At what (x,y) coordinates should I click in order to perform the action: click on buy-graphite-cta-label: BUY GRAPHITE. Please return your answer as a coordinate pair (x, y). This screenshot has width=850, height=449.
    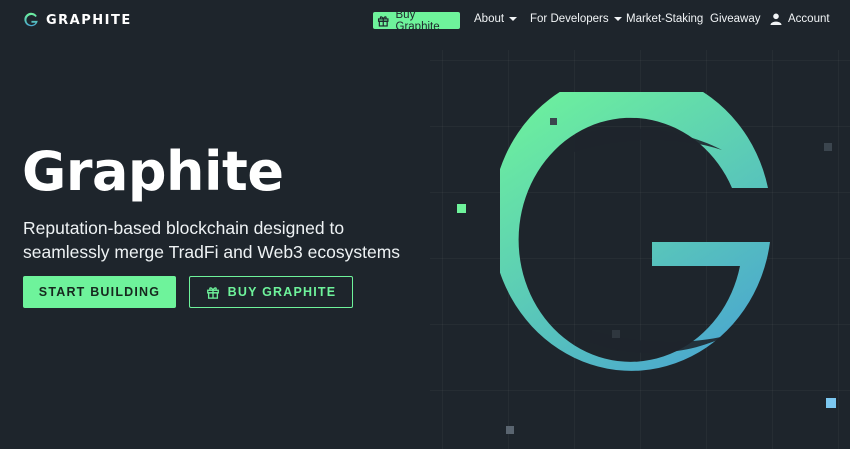
    Looking at the image, I should click on (282, 292).